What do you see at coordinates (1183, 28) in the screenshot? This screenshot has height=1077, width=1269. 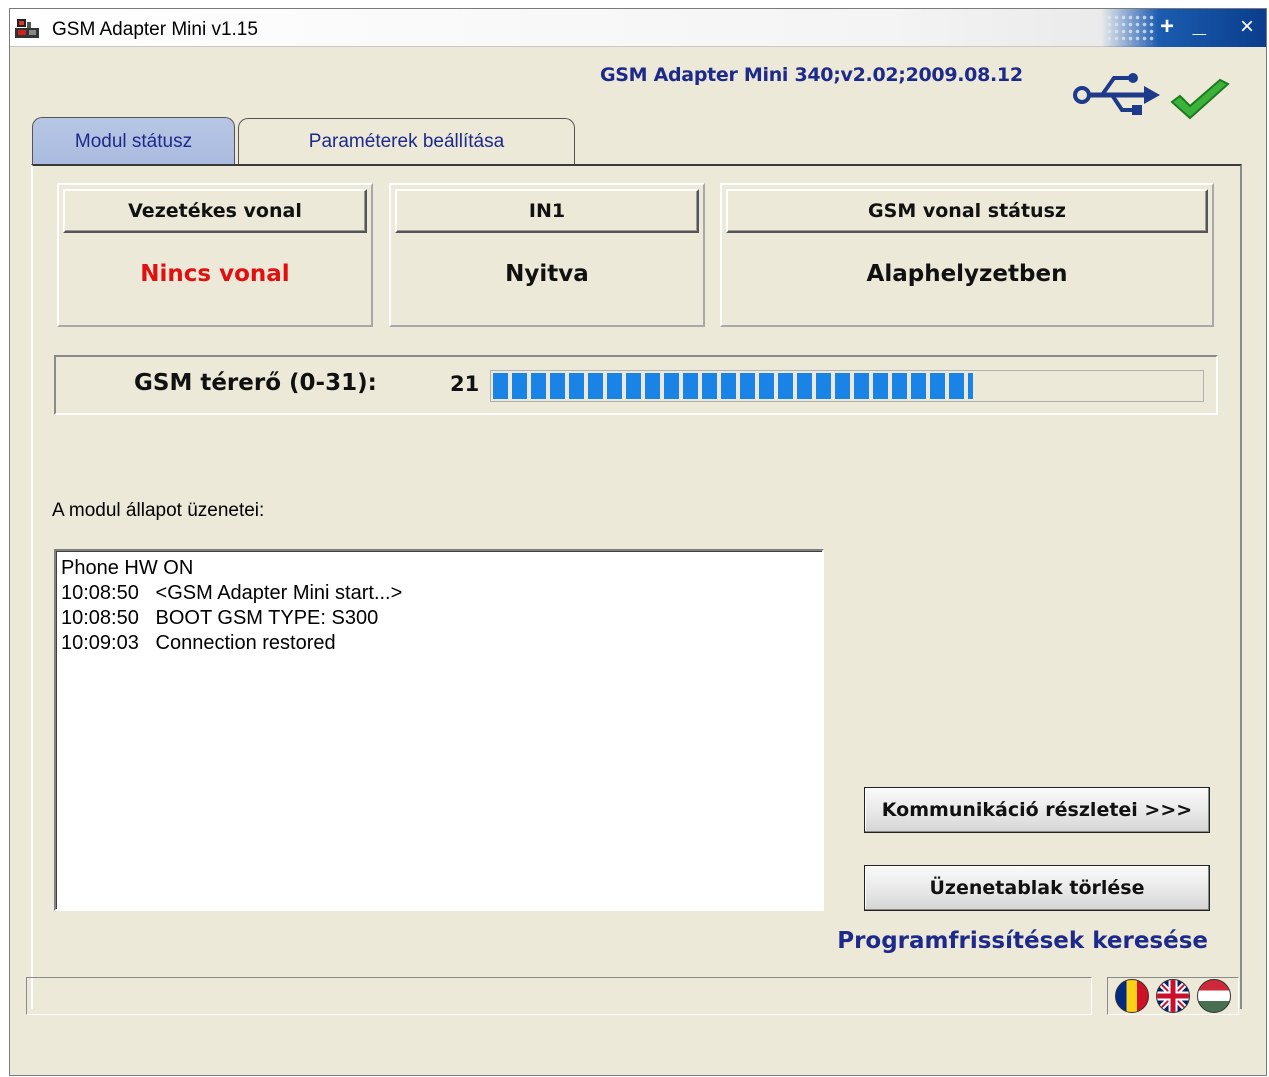 I see `title-controls: + _ ×` at bounding box center [1183, 28].